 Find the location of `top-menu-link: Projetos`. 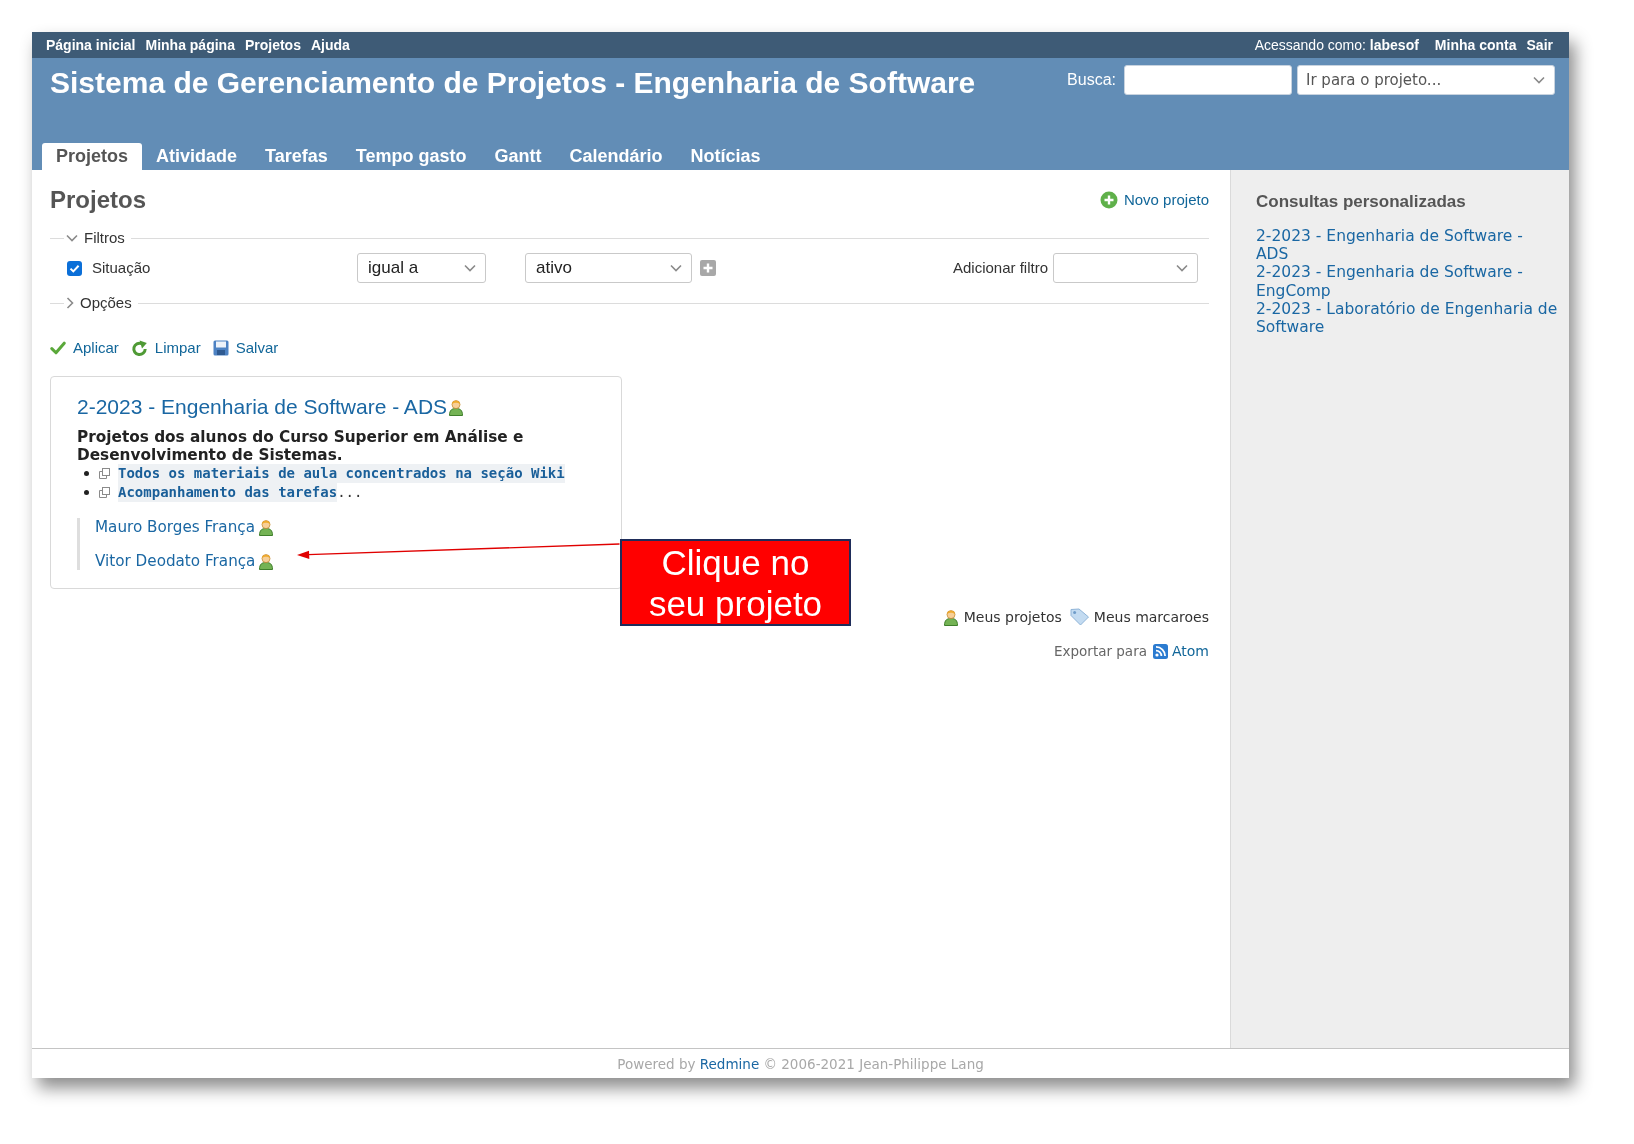

top-menu-link: Projetos is located at coordinates (272, 45).